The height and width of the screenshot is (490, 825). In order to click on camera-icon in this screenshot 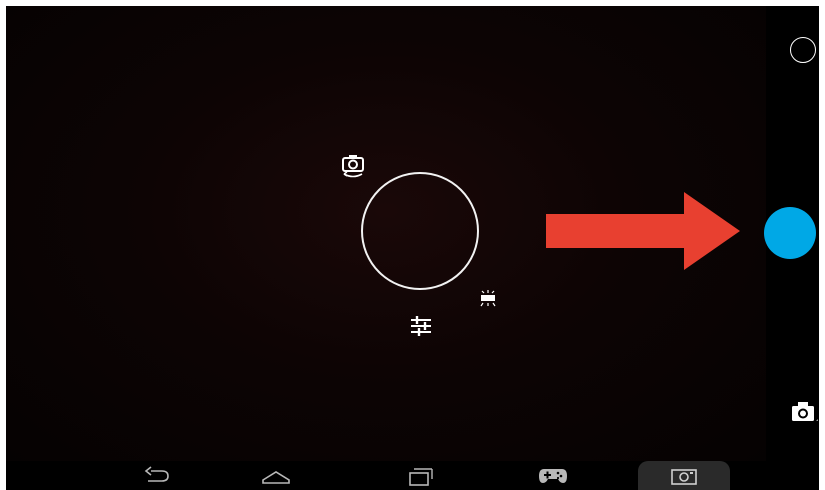, I will do `click(804, 412)`.